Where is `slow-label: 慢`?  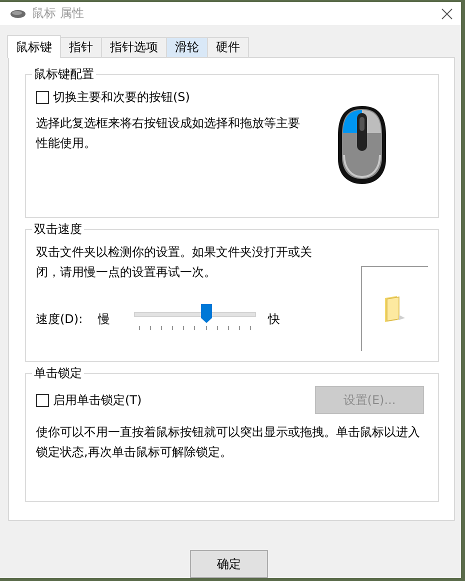
slow-label: 慢 is located at coordinates (104, 319).